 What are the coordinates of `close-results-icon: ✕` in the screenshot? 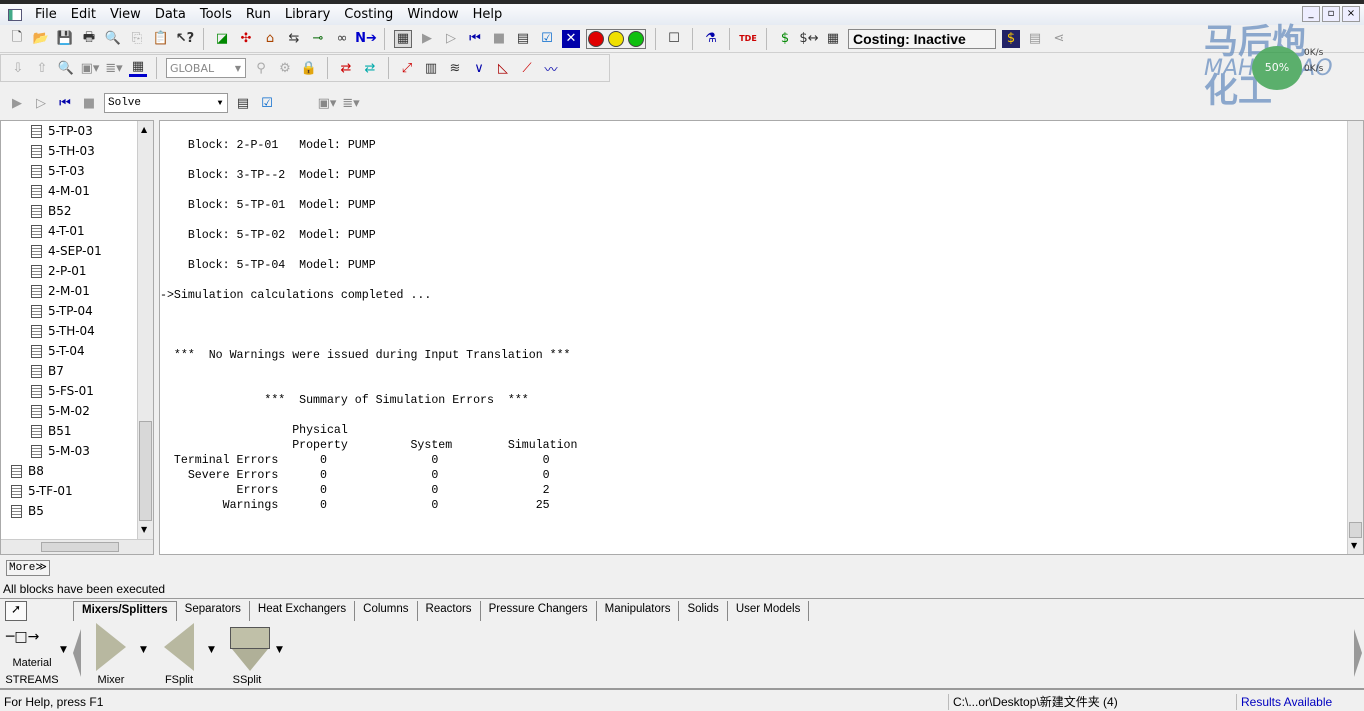 It's located at (571, 38).